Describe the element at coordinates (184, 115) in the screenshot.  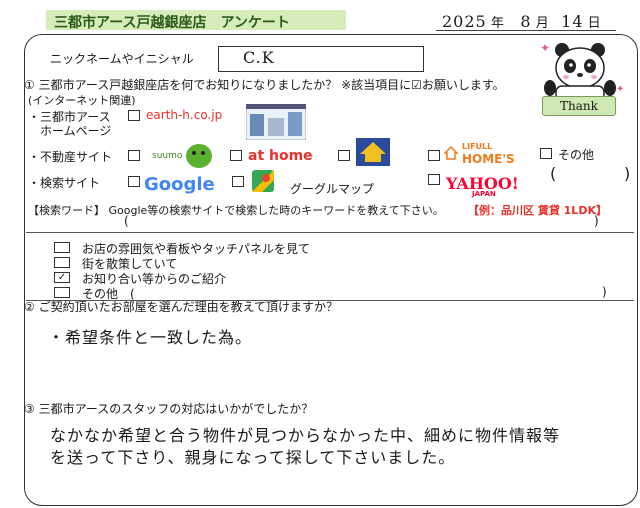
I see `homepage-site-link: earth-h.co.jp` at that location.